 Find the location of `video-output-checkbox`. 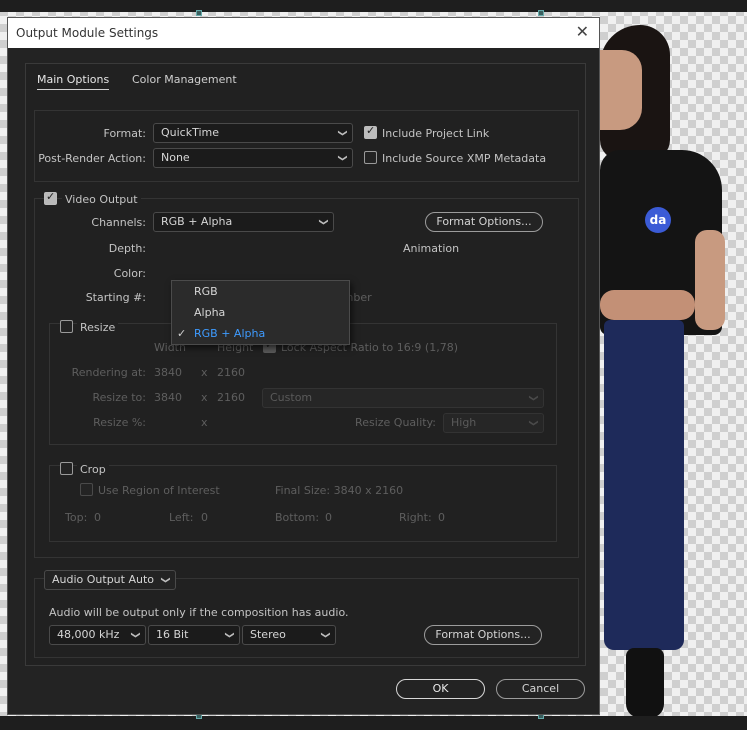

video-output-checkbox is located at coordinates (50, 197).